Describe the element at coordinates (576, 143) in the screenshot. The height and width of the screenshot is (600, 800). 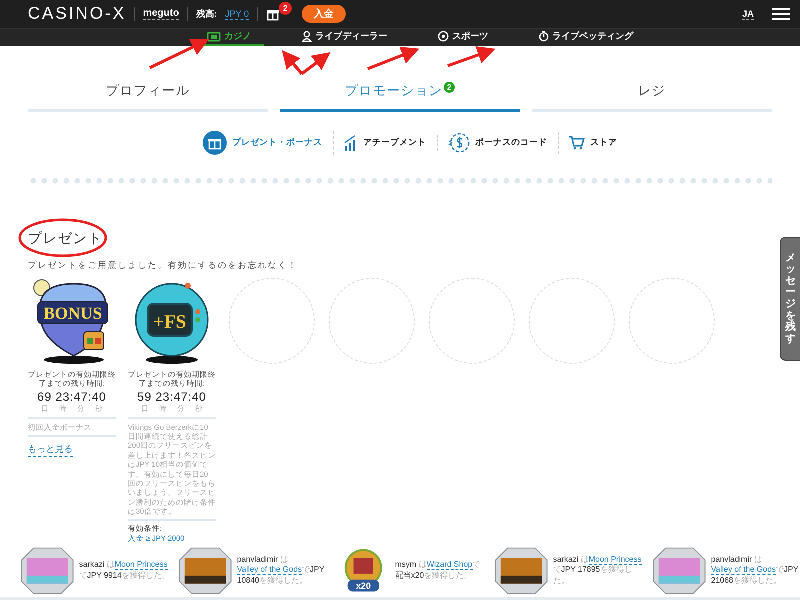
I see `cart-icon` at that location.